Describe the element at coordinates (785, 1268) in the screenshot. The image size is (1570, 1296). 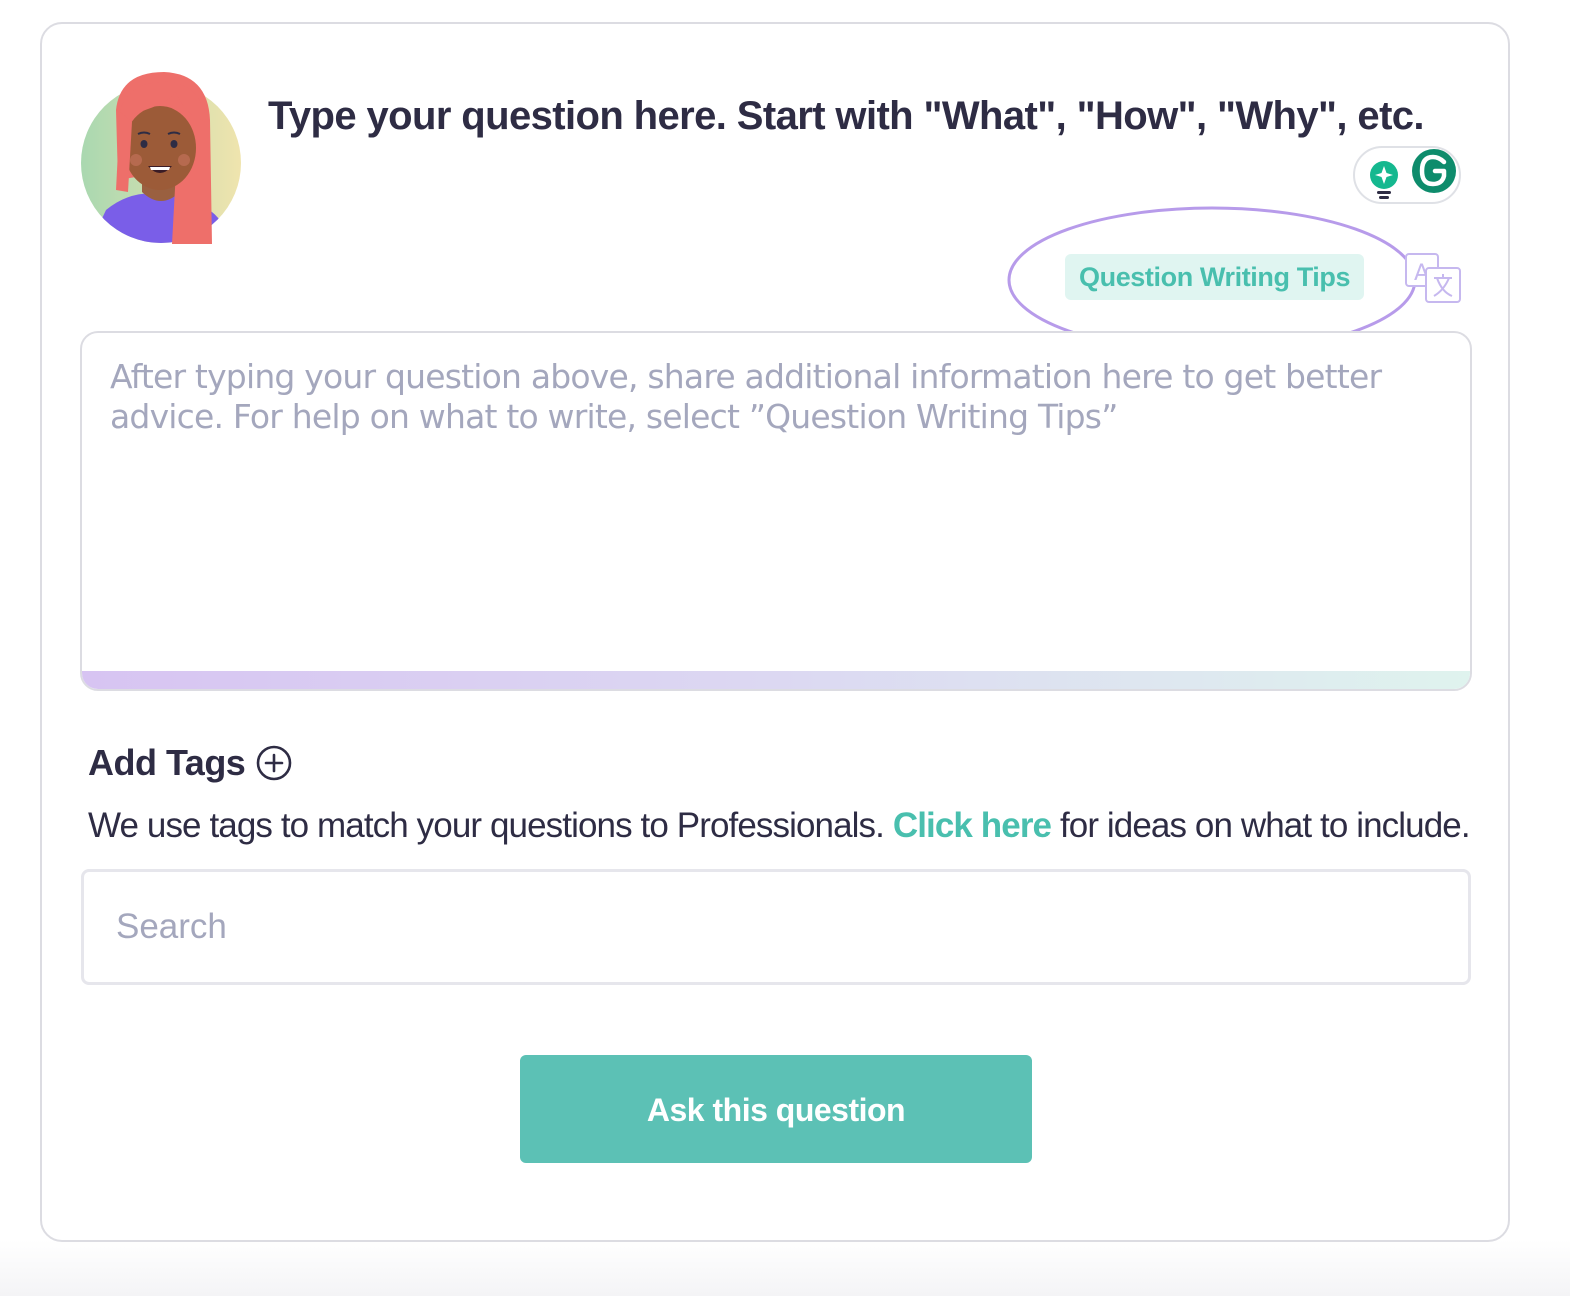
I see `page-bottom-shade` at that location.